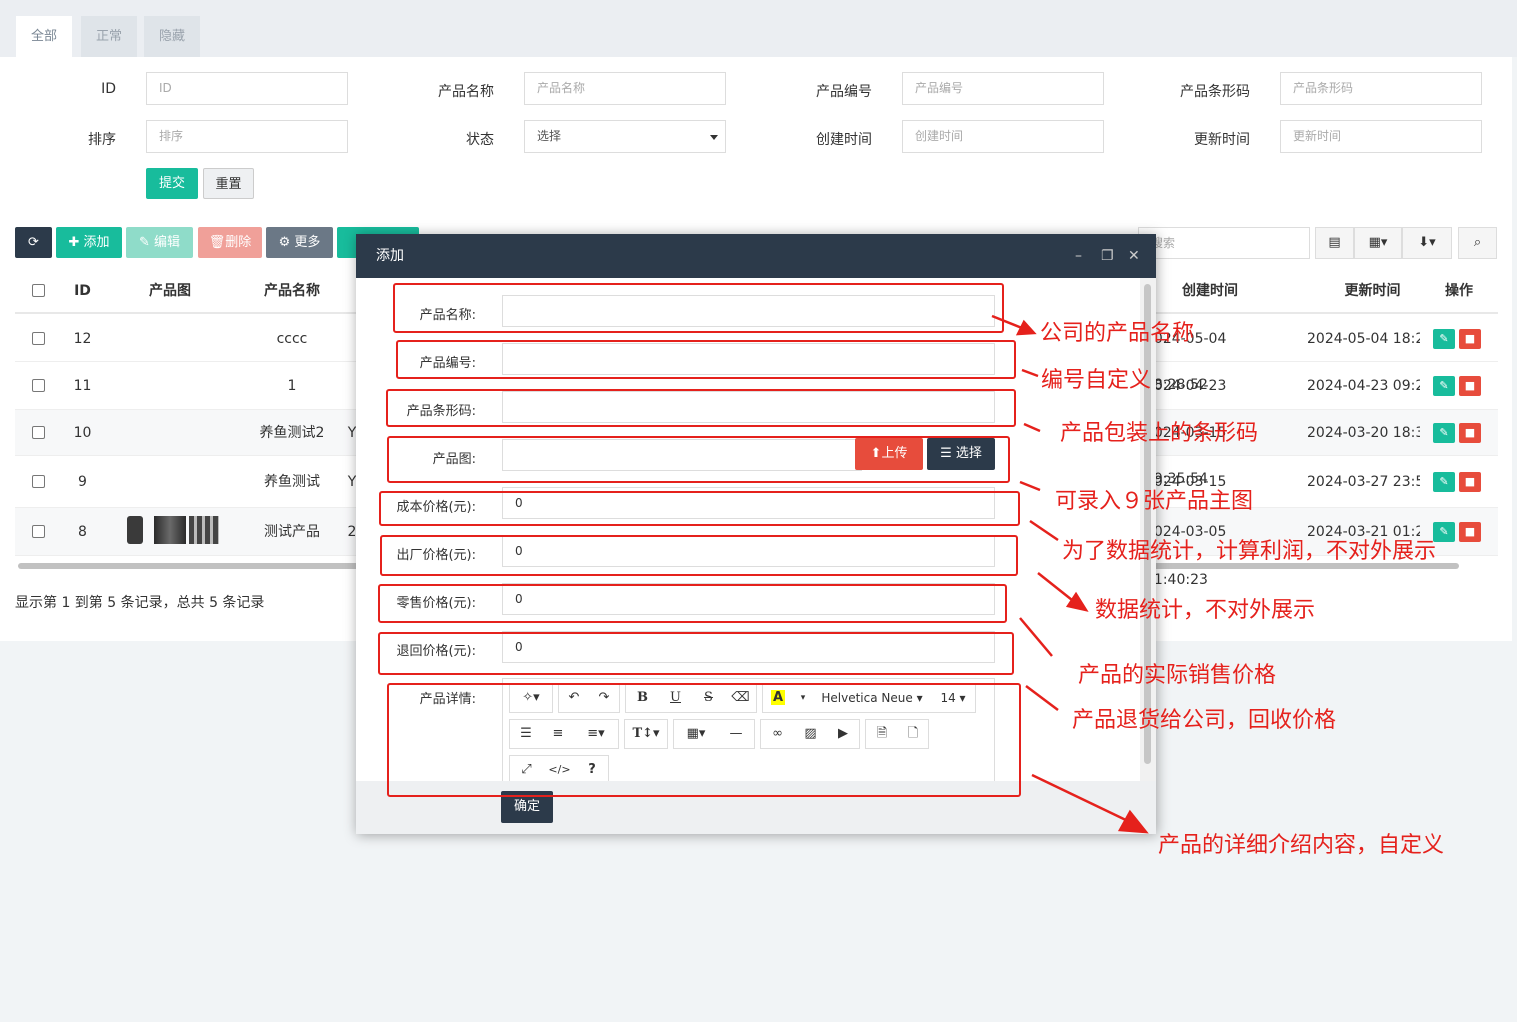  I want to click on note-detail: 产品的详细介绍内容，自定义, so click(1301, 845).